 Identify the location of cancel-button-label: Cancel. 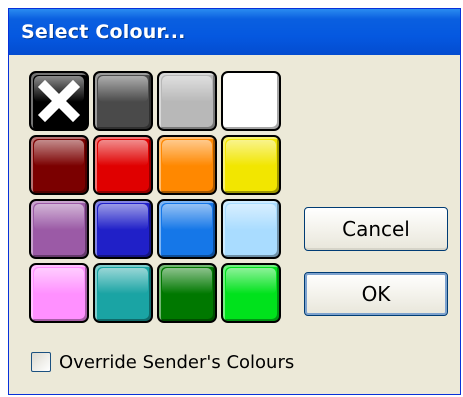
(376, 229).